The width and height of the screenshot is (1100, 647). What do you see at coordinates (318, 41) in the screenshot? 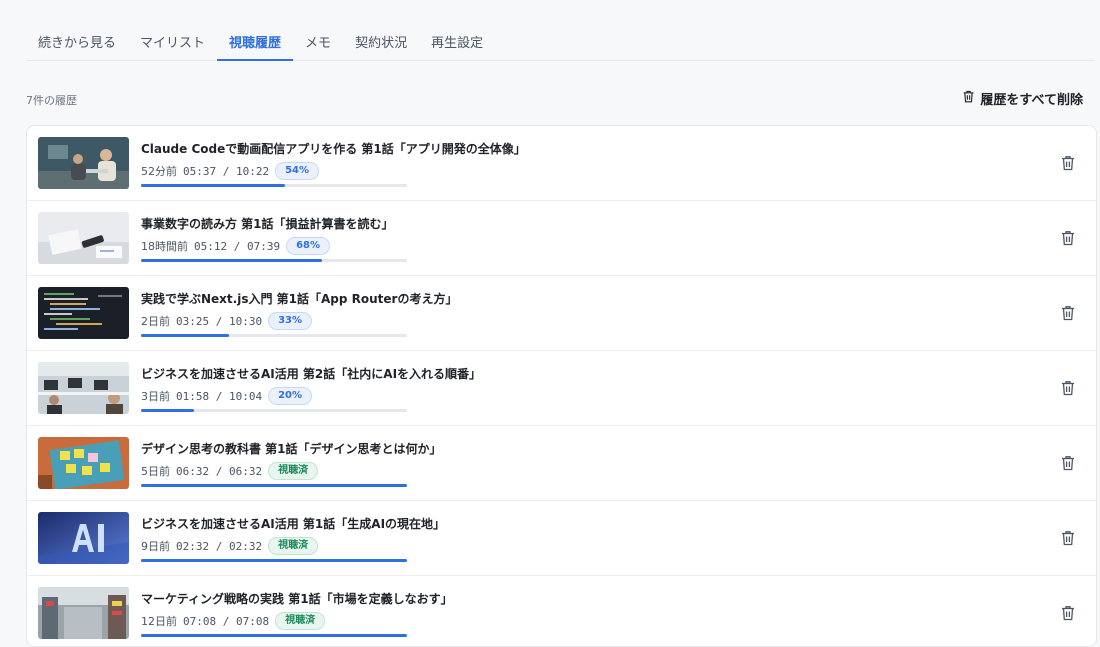
I see `tab-memo: メモ` at bounding box center [318, 41].